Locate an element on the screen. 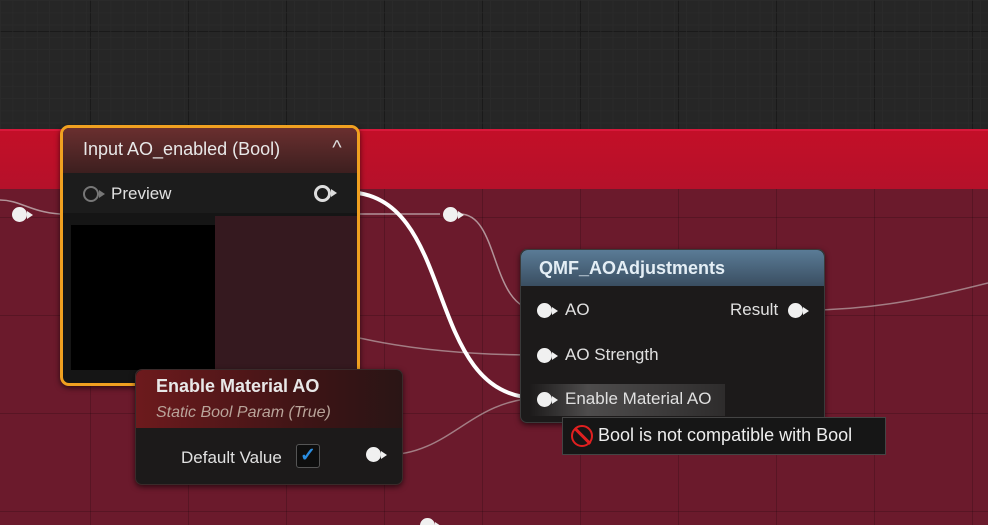 The height and width of the screenshot is (525, 988). collapse-icon: ^ is located at coordinates (337, 148).